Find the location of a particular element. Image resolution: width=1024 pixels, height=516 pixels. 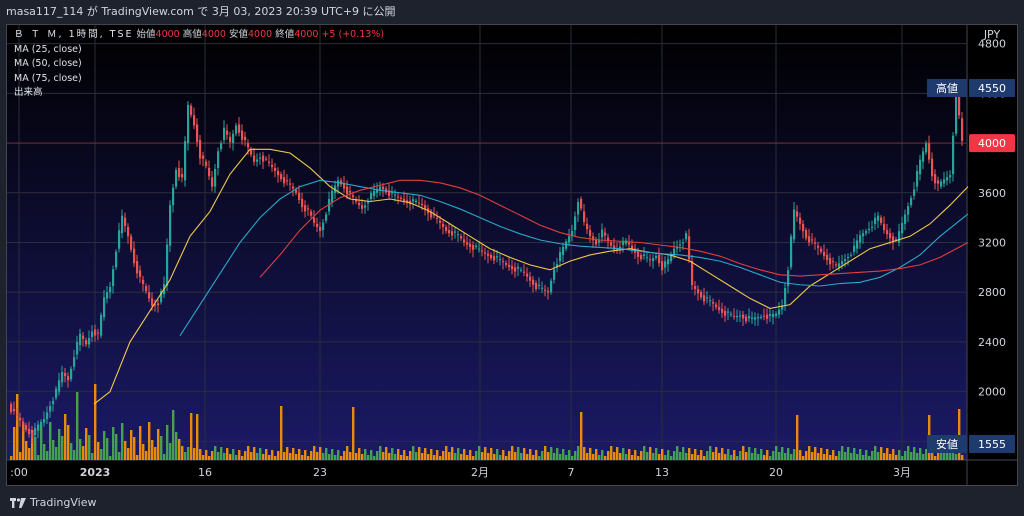

tradingview-logo: TradingView is located at coordinates (53, 502).